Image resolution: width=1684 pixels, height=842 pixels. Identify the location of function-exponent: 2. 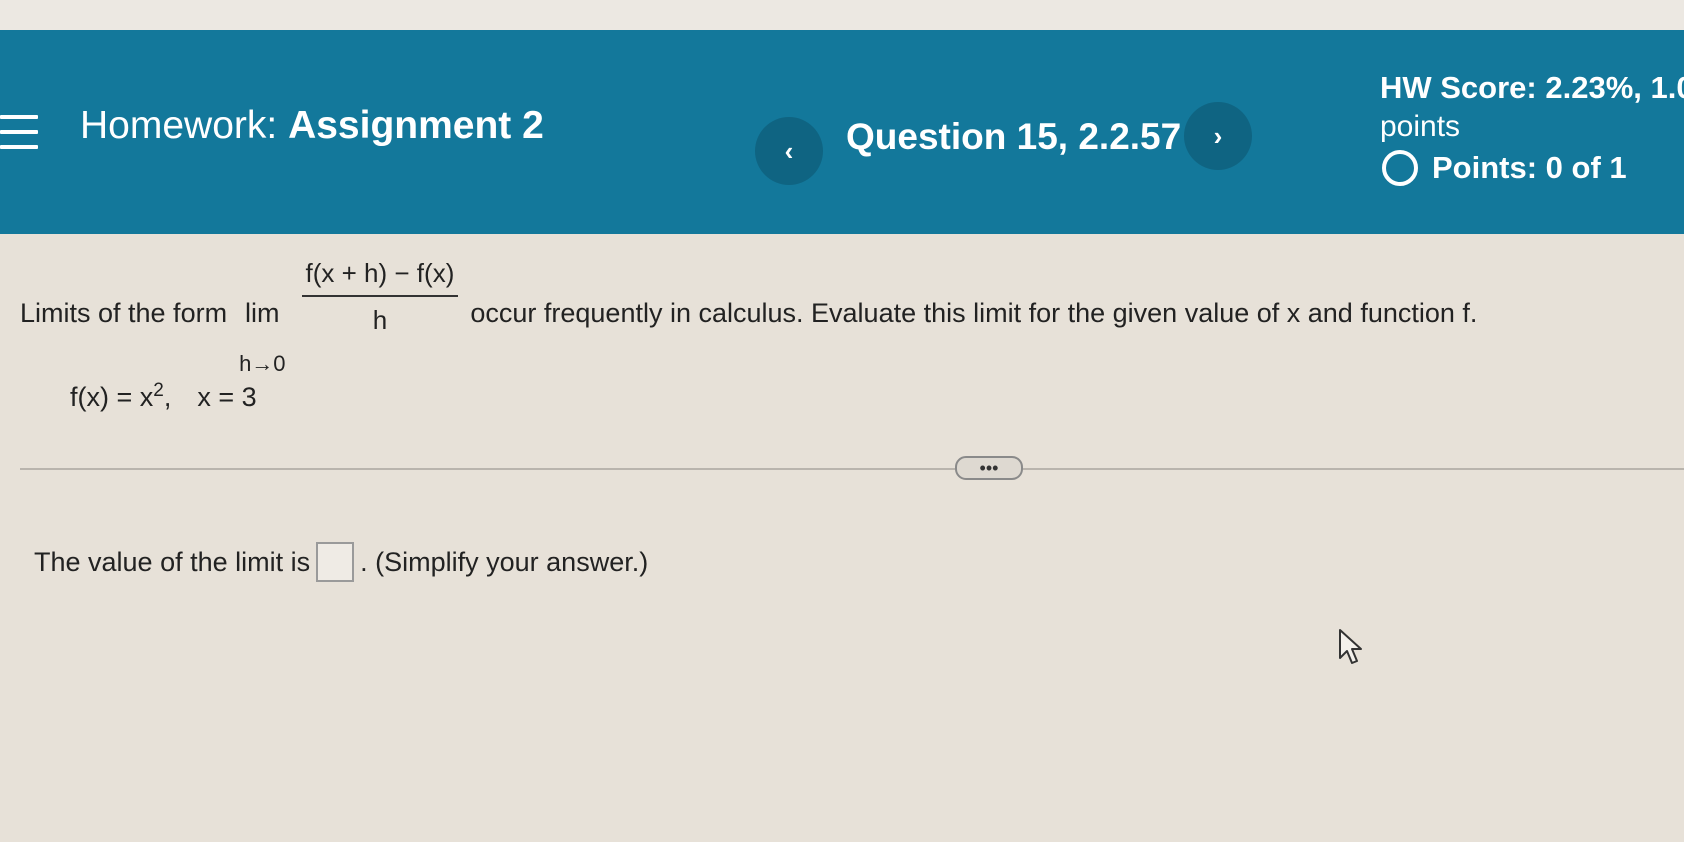
(158, 390).